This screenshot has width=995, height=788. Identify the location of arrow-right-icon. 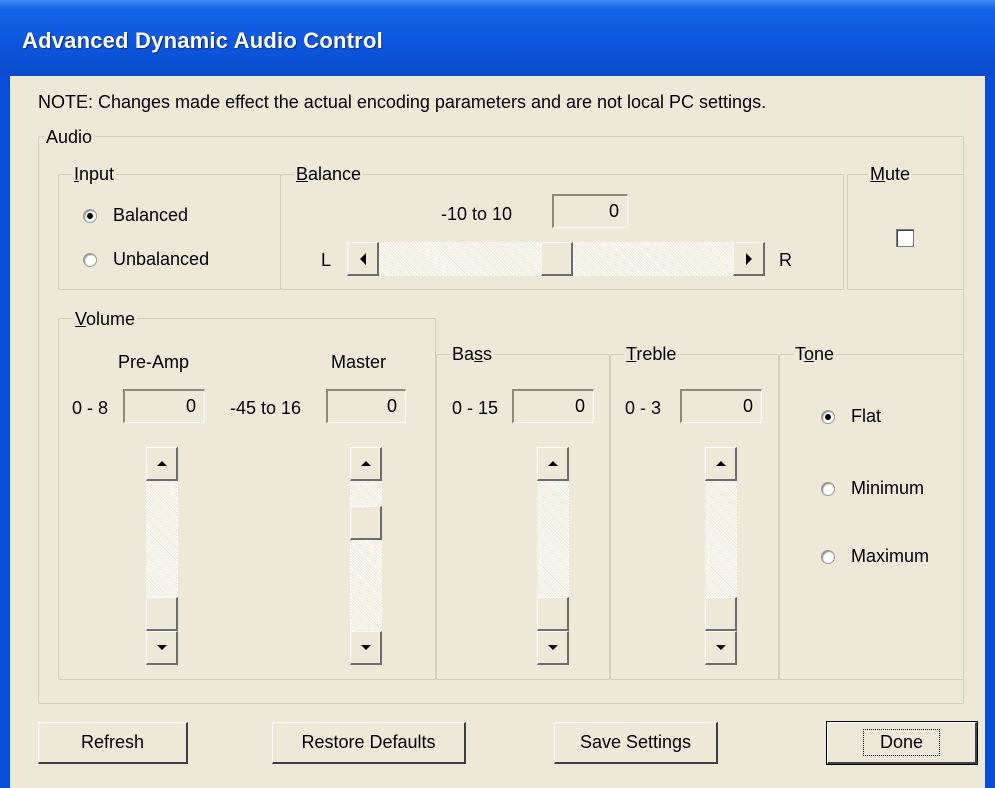
(748, 258).